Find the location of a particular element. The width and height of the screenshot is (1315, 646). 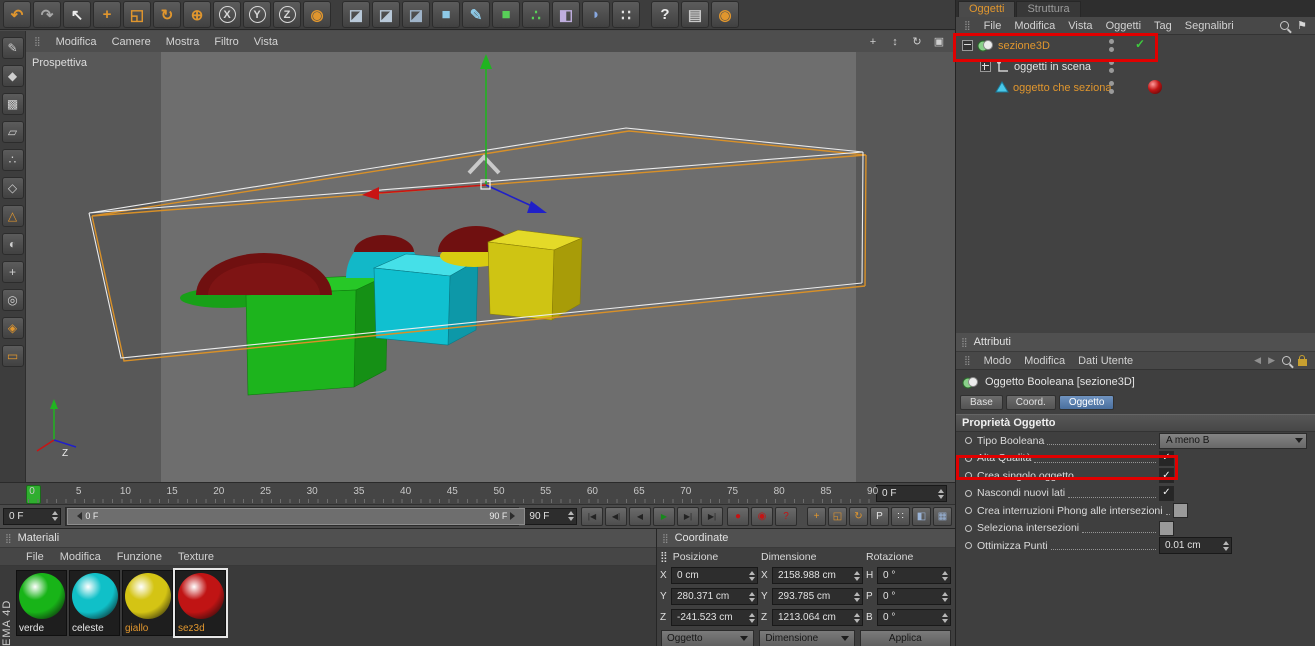

material-giallo: giallo is located at coordinates (147, 603).